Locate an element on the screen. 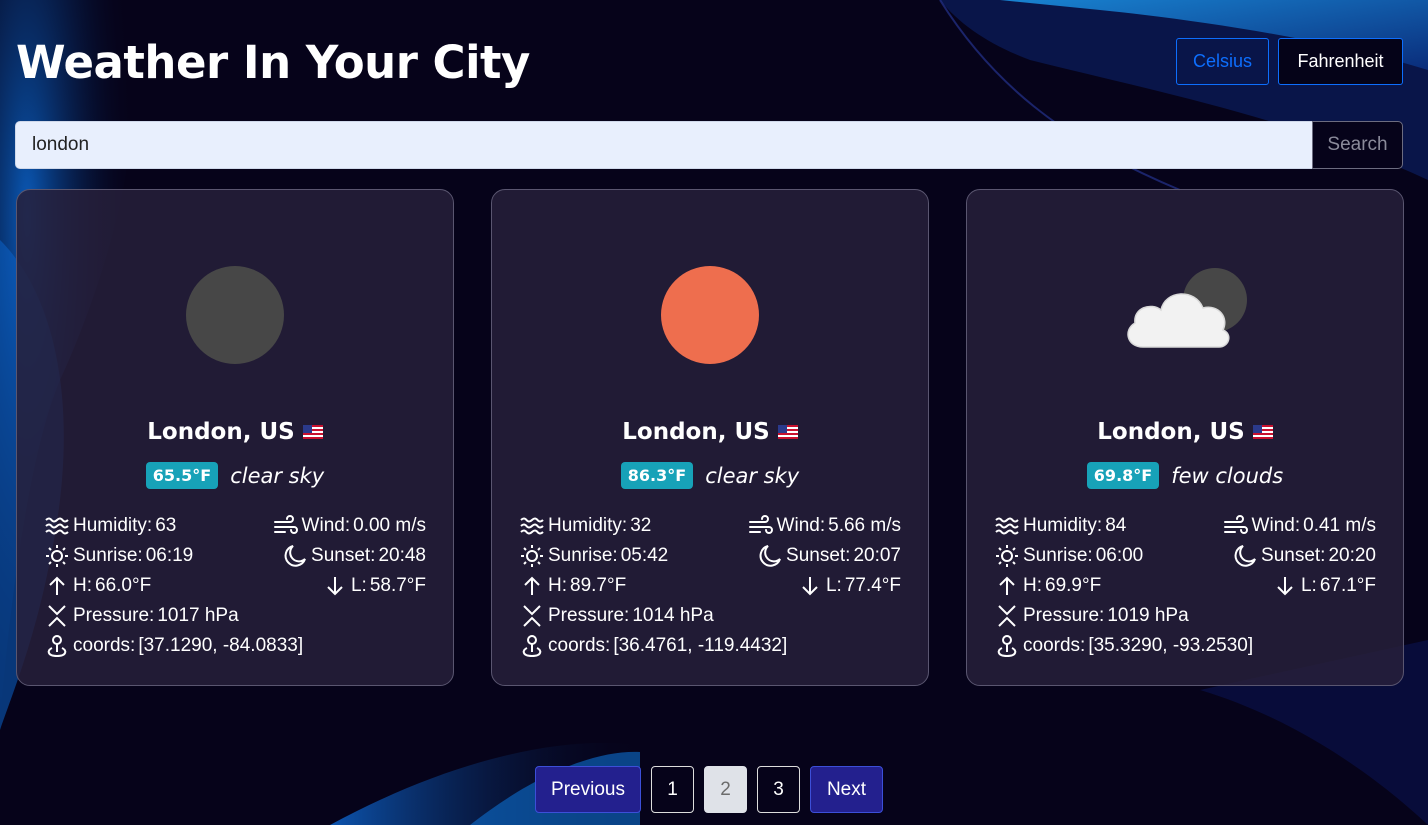 The width and height of the screenshot is (1428, 825). sunset-stat: Sunset: 20:07 is located at coordinates (829, 556).